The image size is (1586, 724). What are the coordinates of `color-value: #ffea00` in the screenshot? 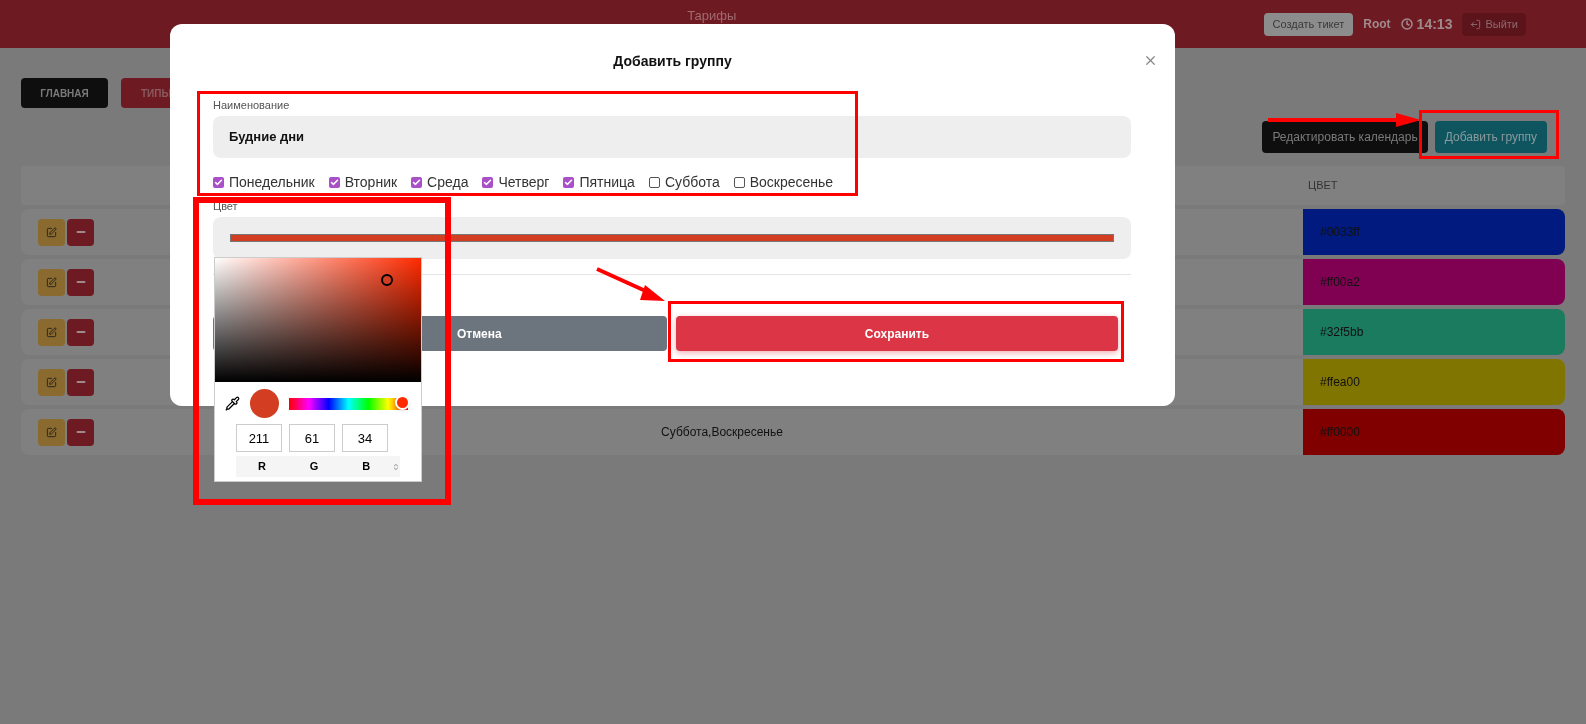 It's located at (1340, 382).